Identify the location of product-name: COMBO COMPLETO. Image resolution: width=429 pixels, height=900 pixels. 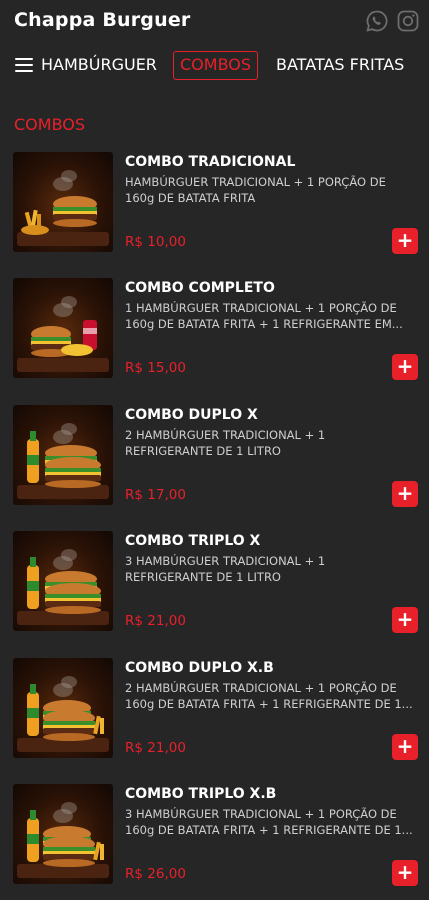
(200, 288).